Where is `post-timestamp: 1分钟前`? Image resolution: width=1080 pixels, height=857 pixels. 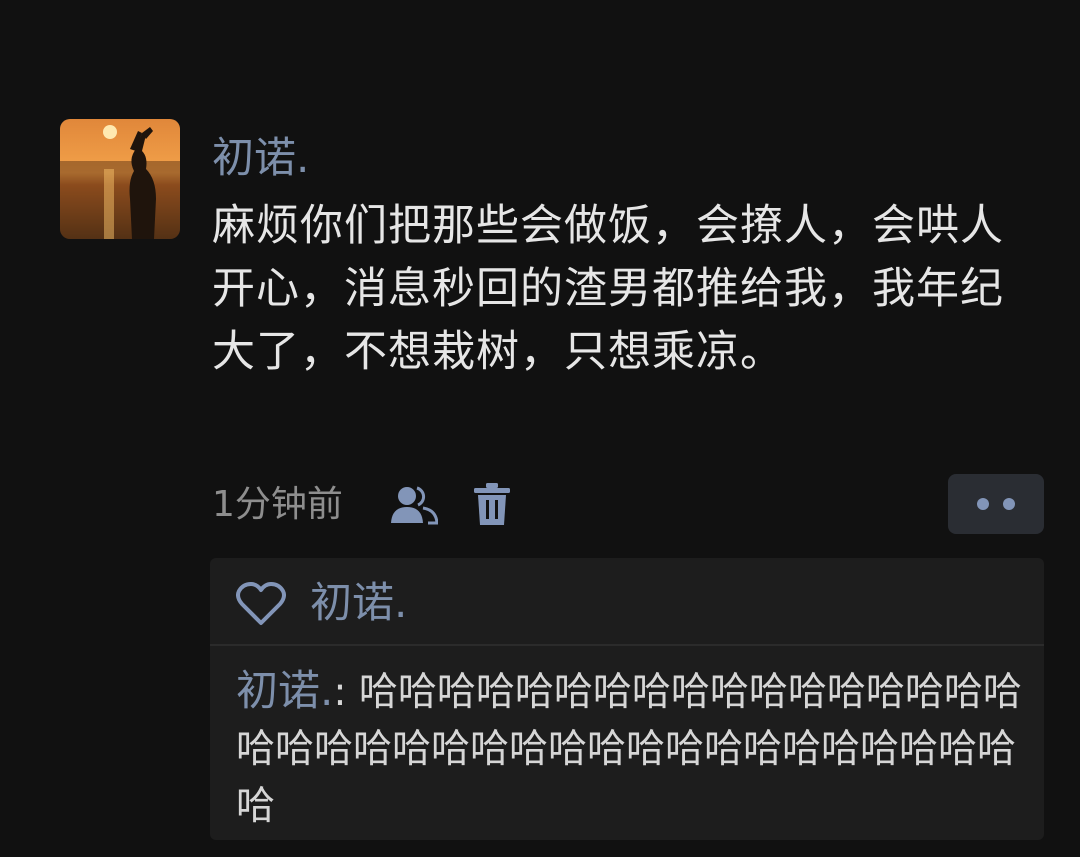 post-timestamp: 1分钟前 is located at coordinates (277, 504).